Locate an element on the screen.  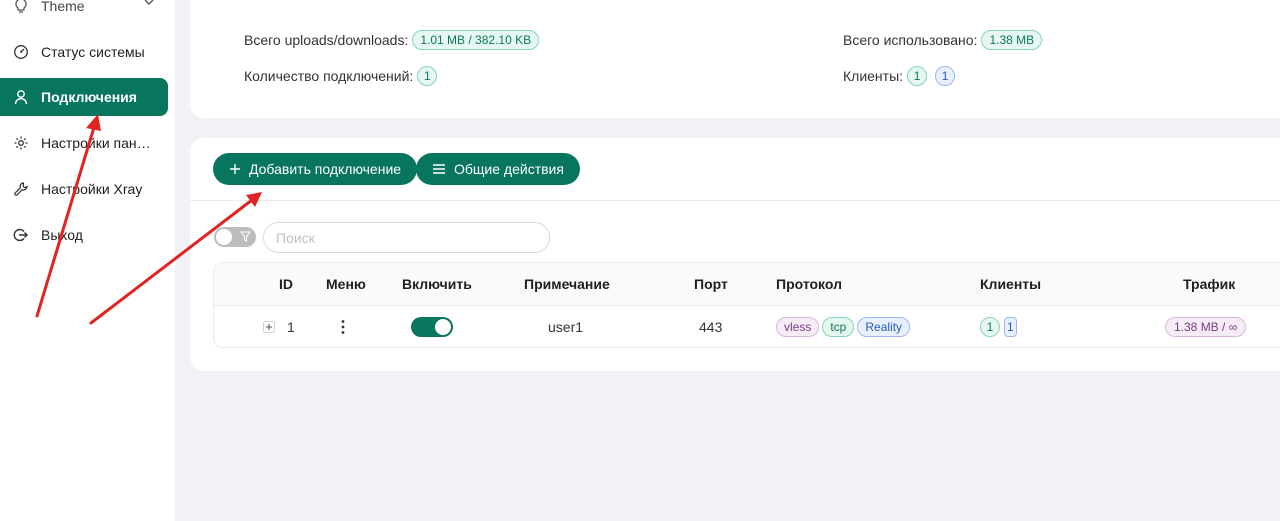
used-badge: 1.38 MB is located at coordinates (1012, 40).